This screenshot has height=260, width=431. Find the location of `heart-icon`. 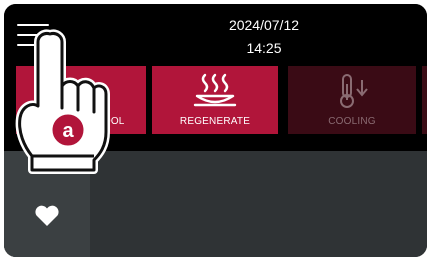

heart-icon is located at coordinates (47, 218).